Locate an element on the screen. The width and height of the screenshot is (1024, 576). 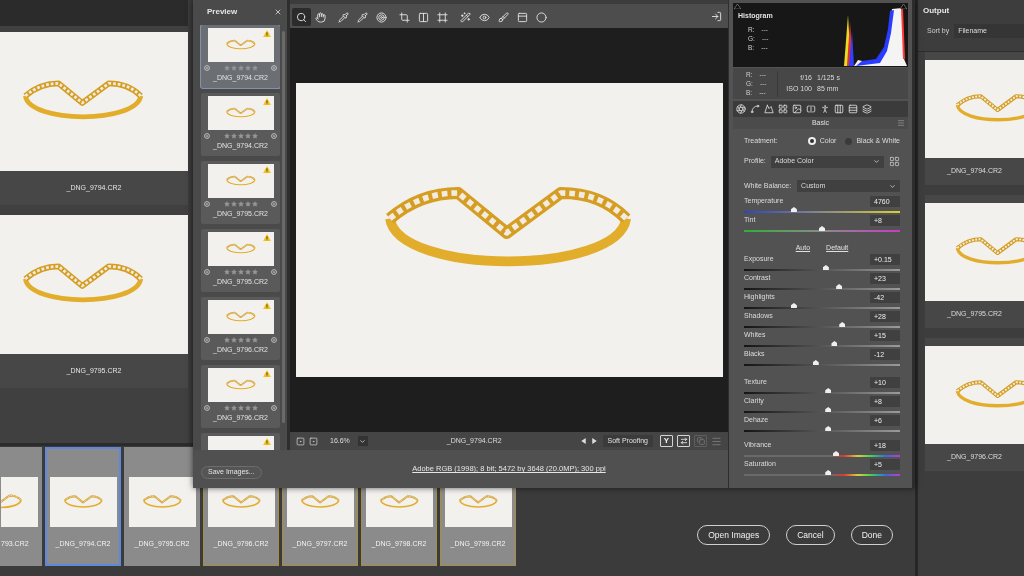
aperture-icon is located at coordinates (741, 109).